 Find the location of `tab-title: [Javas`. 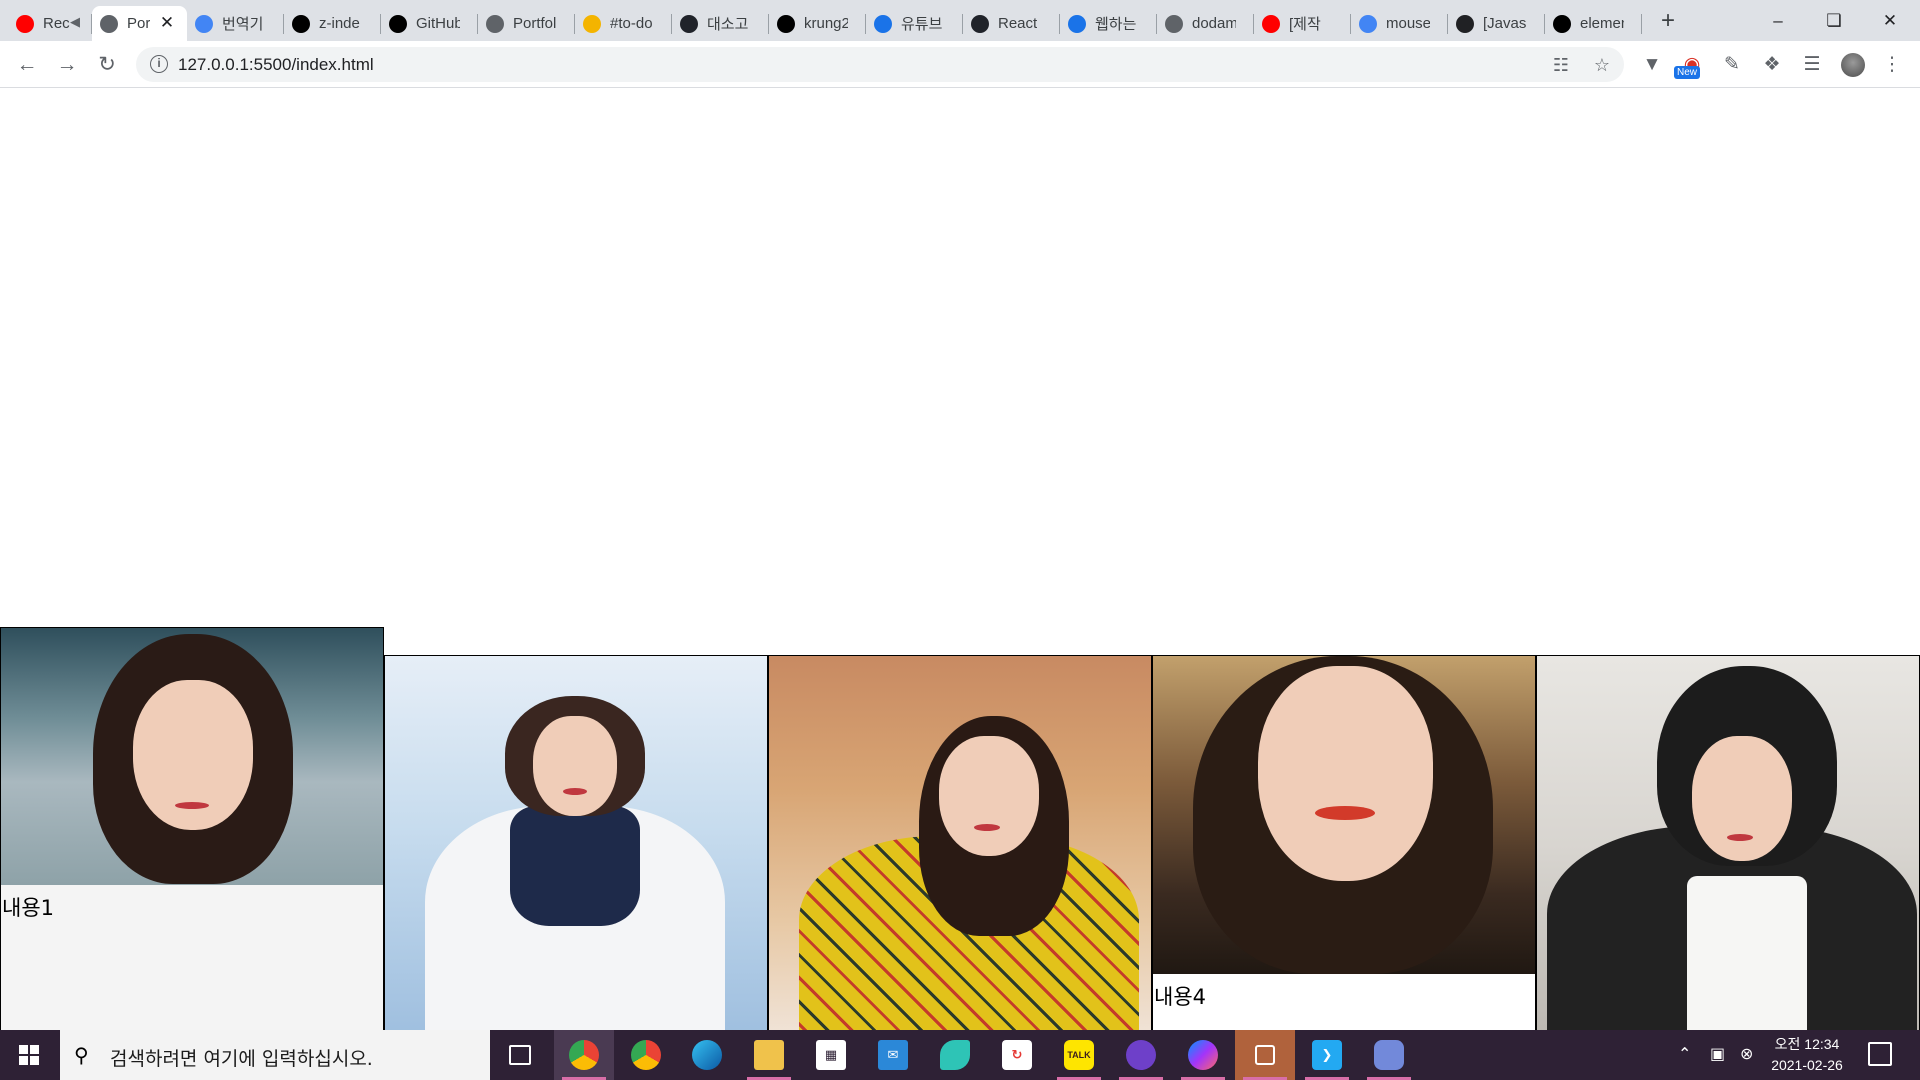

tab-title: [Javas is located at coordinates (1505, 23).